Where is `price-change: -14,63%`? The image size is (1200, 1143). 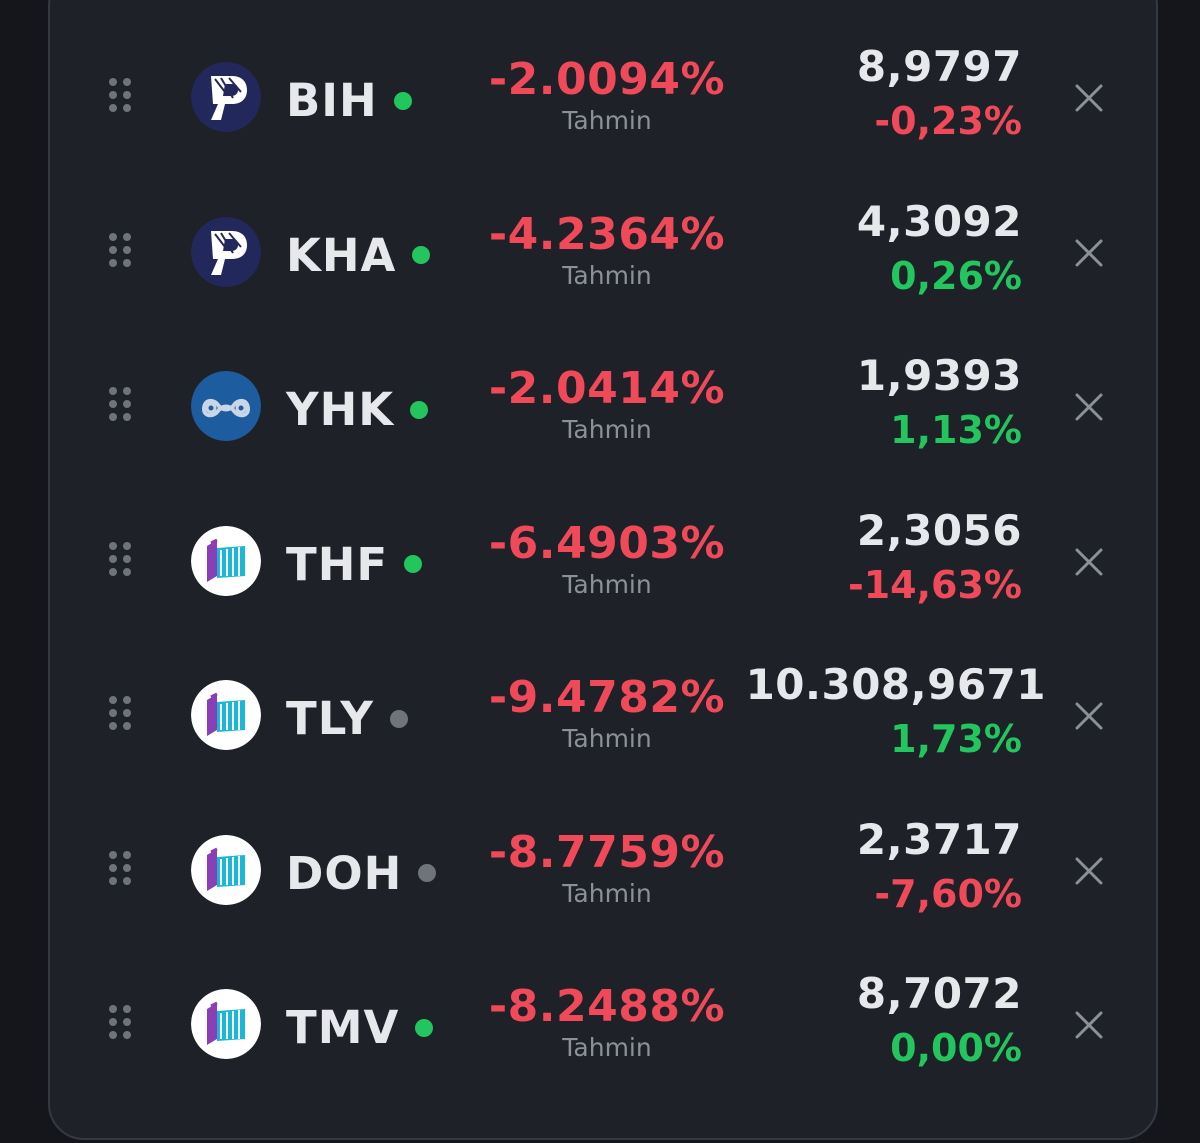 price-change: -14,63% is located at coordinates (934, 584).